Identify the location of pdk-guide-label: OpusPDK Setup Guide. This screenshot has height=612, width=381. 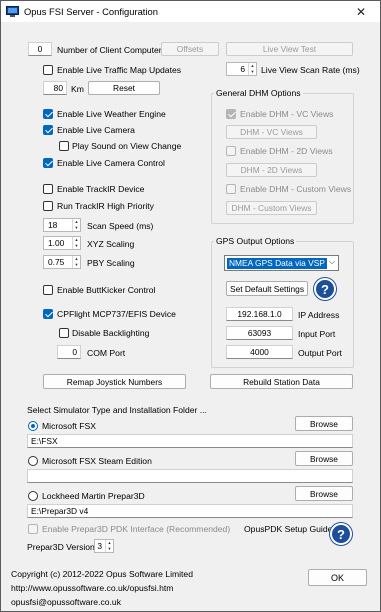
(288, 529).